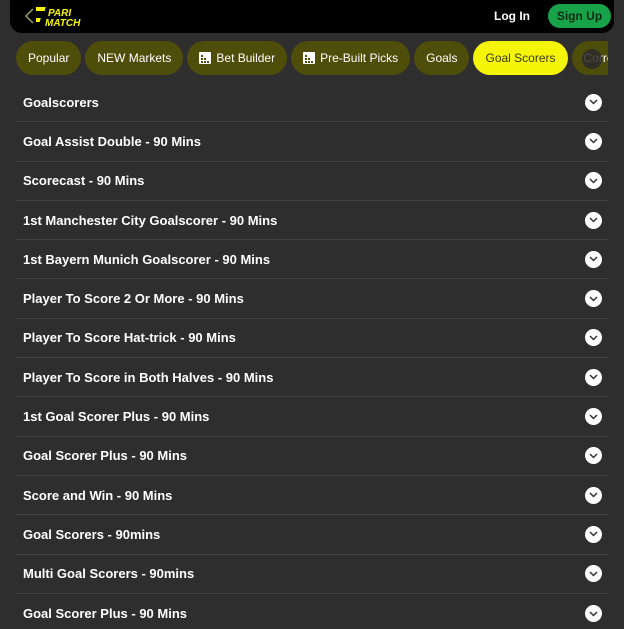 This screenshot has width=624, height=629. What do you see at coordinates (312, 574) in the screenshot?
I see `market-row: Multi Goal Scorers - 90mins` at bounding box center [312, 574].